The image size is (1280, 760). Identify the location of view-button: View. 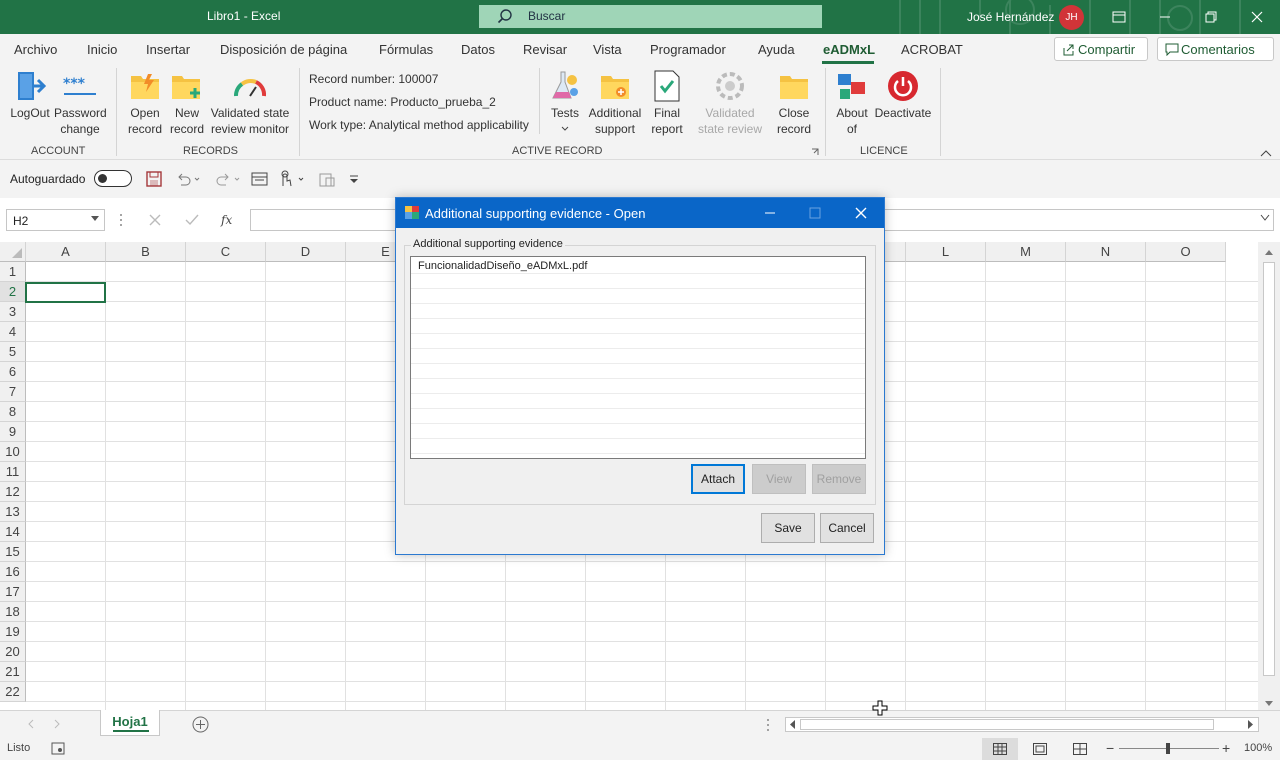
(779, 479).